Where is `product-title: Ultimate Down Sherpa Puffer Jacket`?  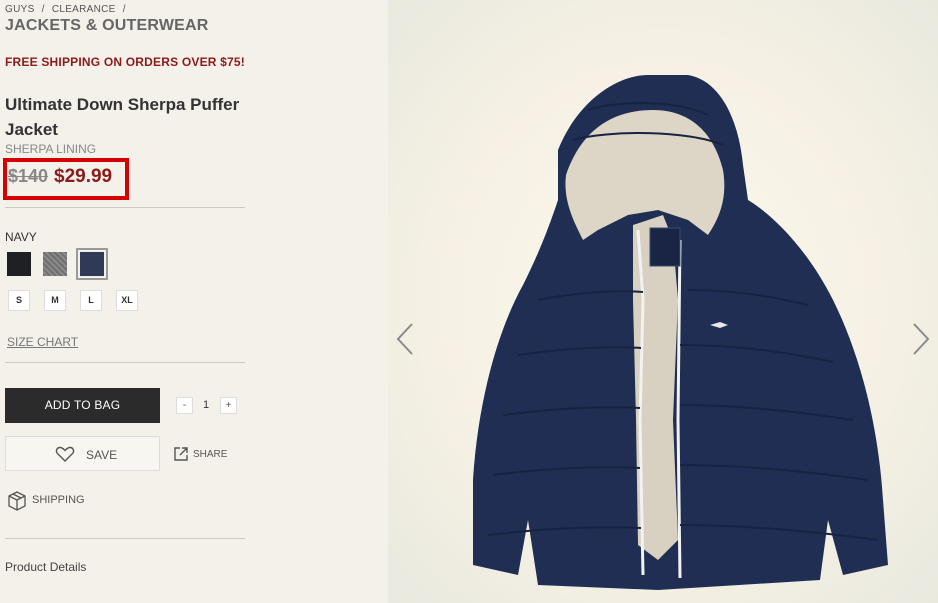 product-title: Ultimate Down Sherpa Puffer Jacket is located at coordinates (122, 117).